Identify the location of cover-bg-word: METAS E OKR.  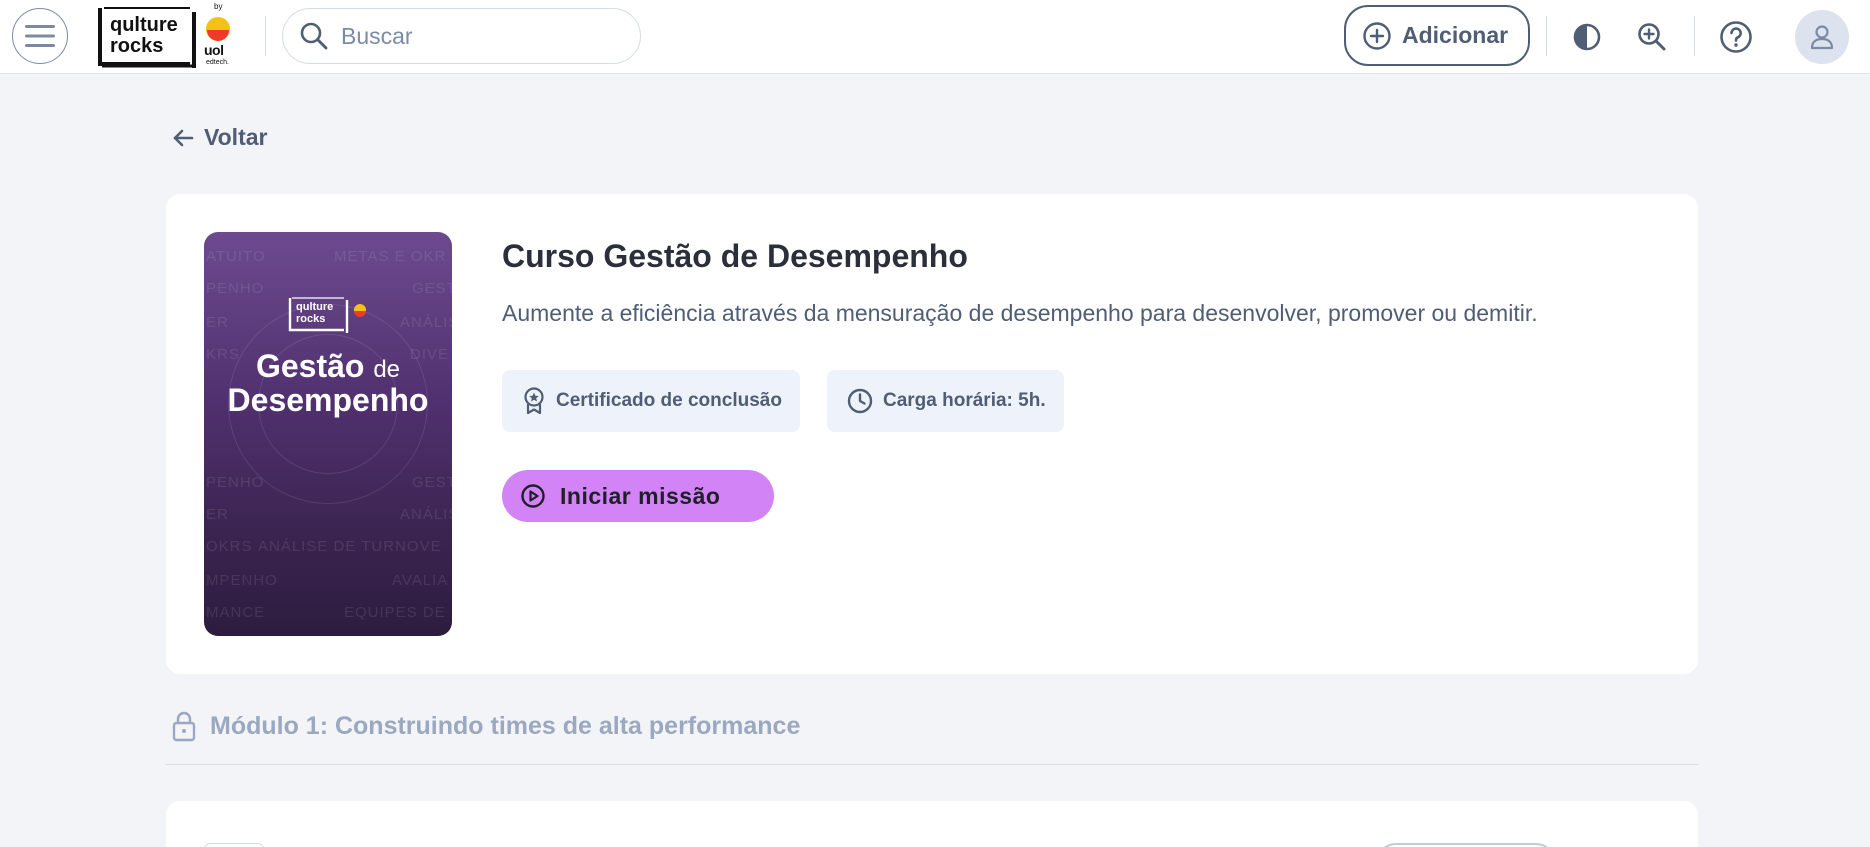
(390, 256).